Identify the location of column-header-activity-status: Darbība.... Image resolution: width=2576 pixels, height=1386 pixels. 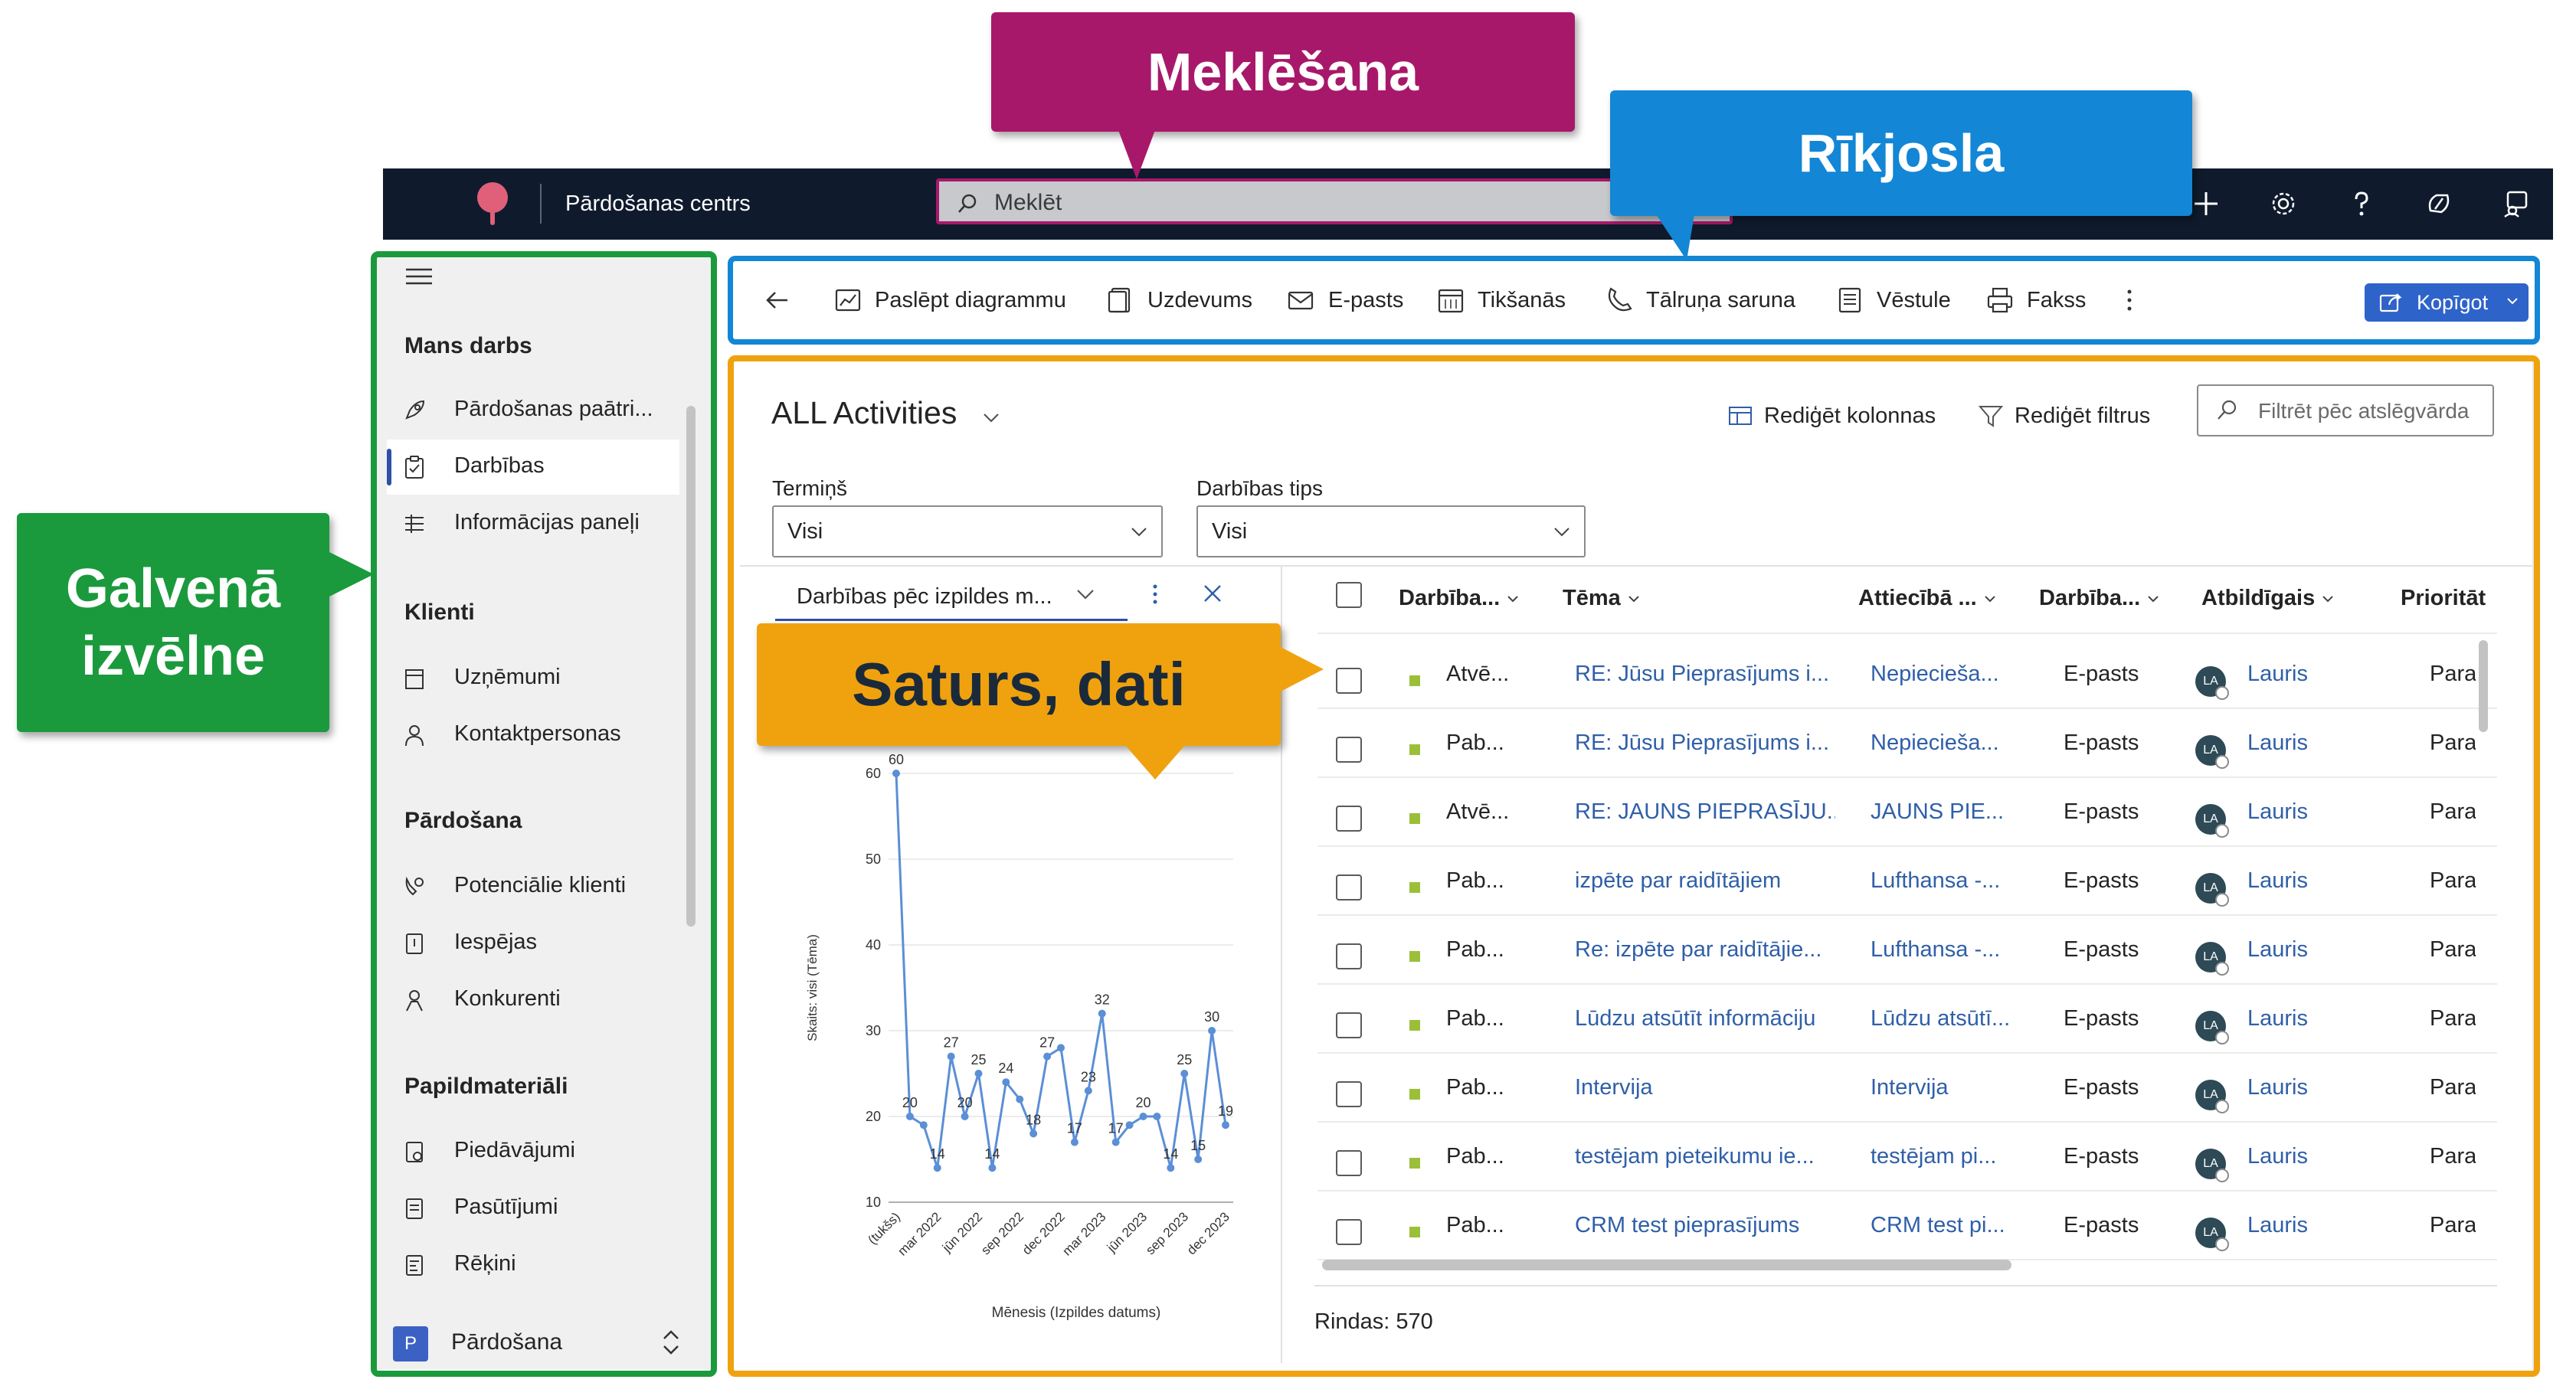
(1459, 598).